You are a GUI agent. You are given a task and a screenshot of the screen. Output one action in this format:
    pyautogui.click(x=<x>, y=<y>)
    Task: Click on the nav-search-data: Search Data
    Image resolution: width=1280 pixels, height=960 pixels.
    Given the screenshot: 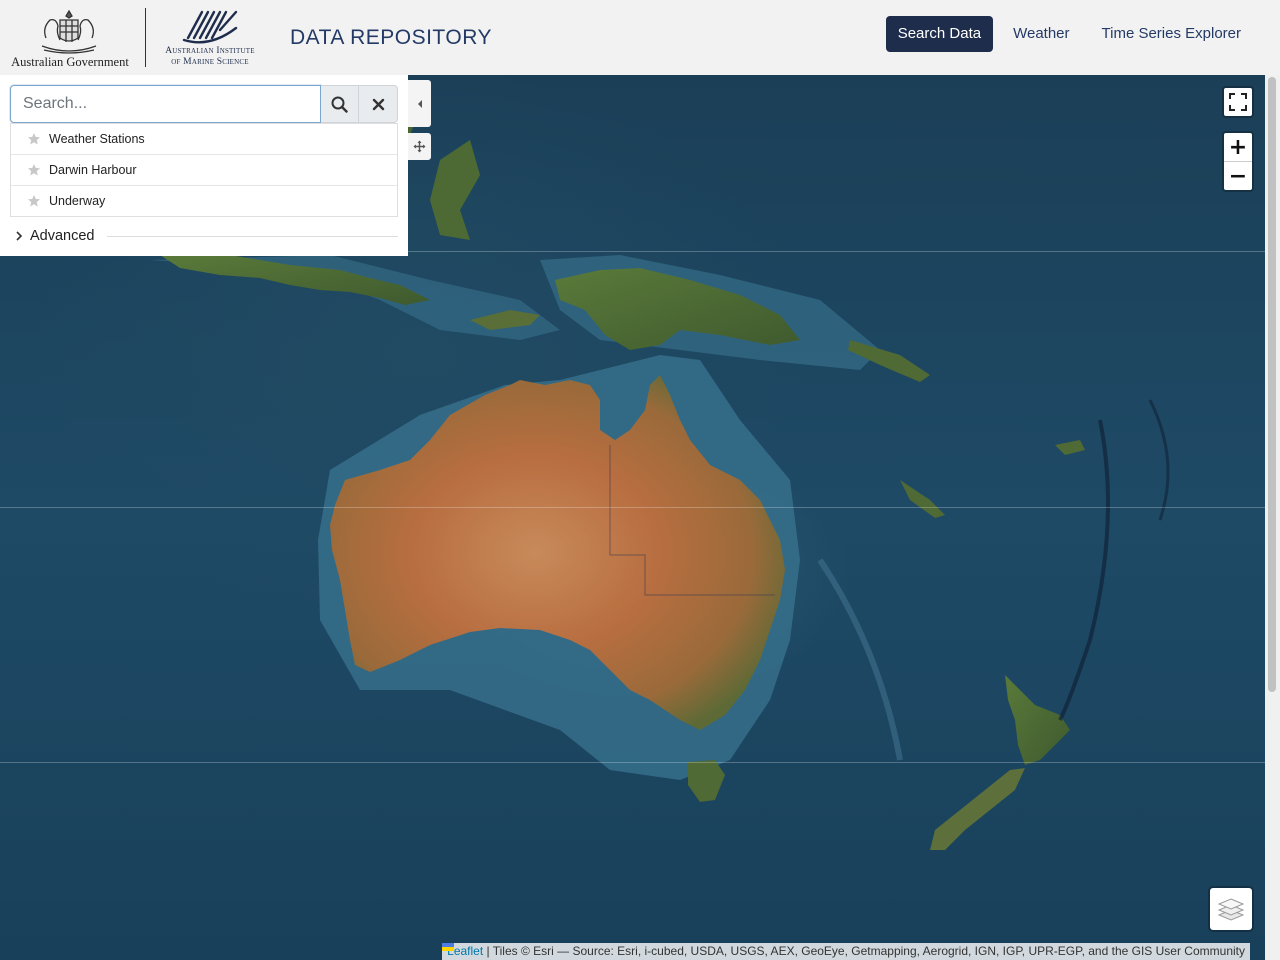 What is the action you would take?
    pyautogui.click(x=939, y=34)
    